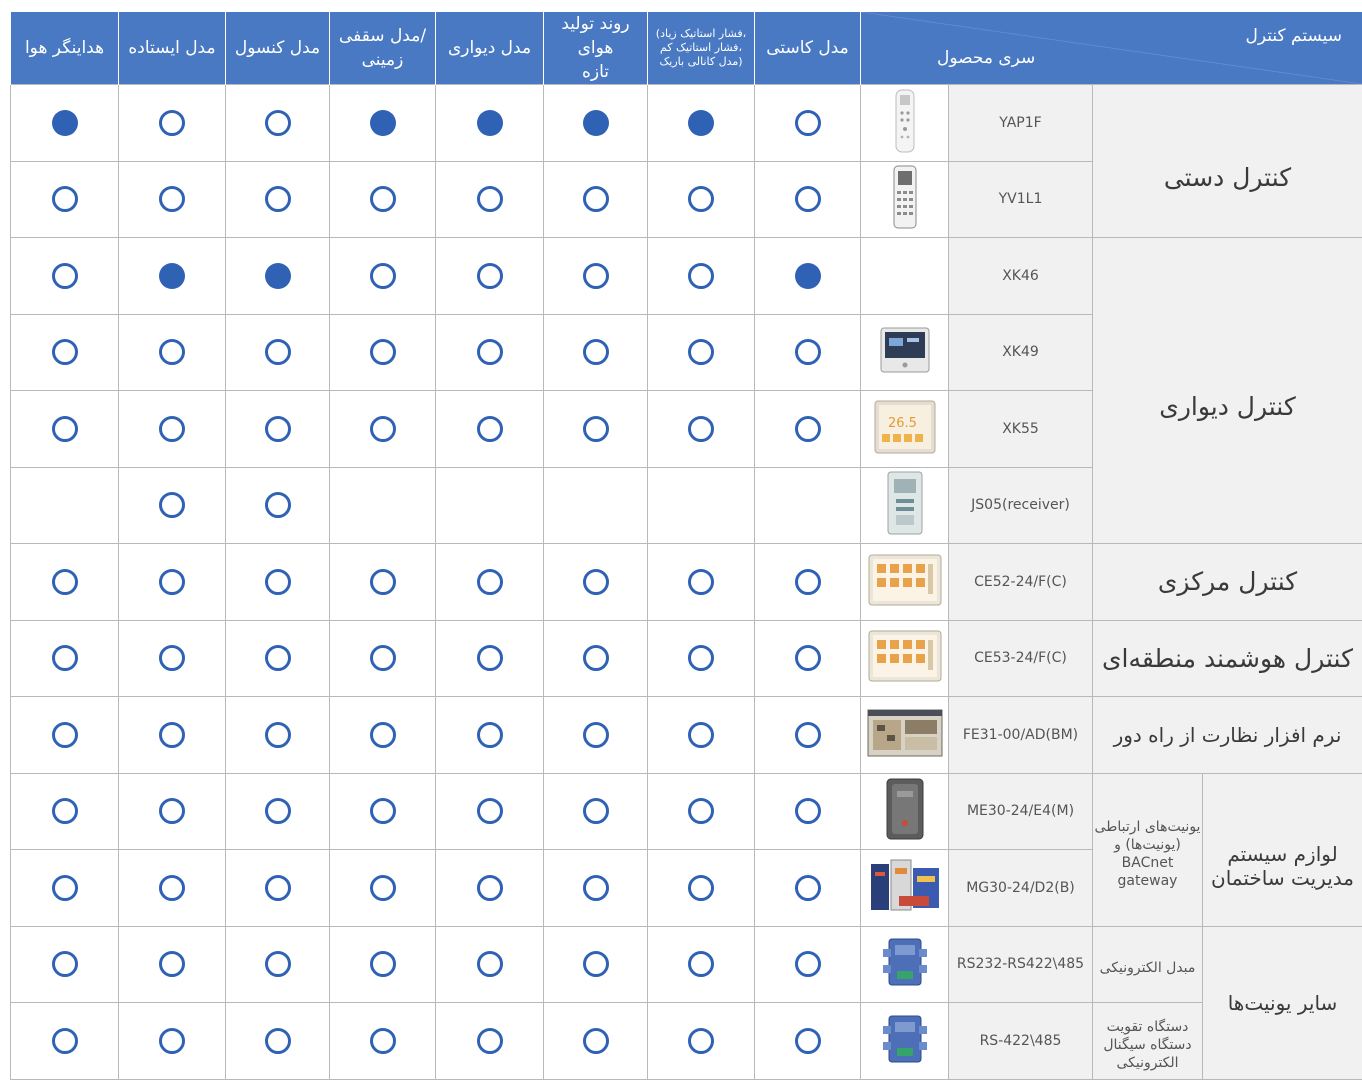 The height and width of the screenshot is (1080, 1362). What do you see at coordinates (1227, 735) in the screenshot?
I see `category-label: نرم افزار نظارت از راه دور` at bounding box center [1227, 735].